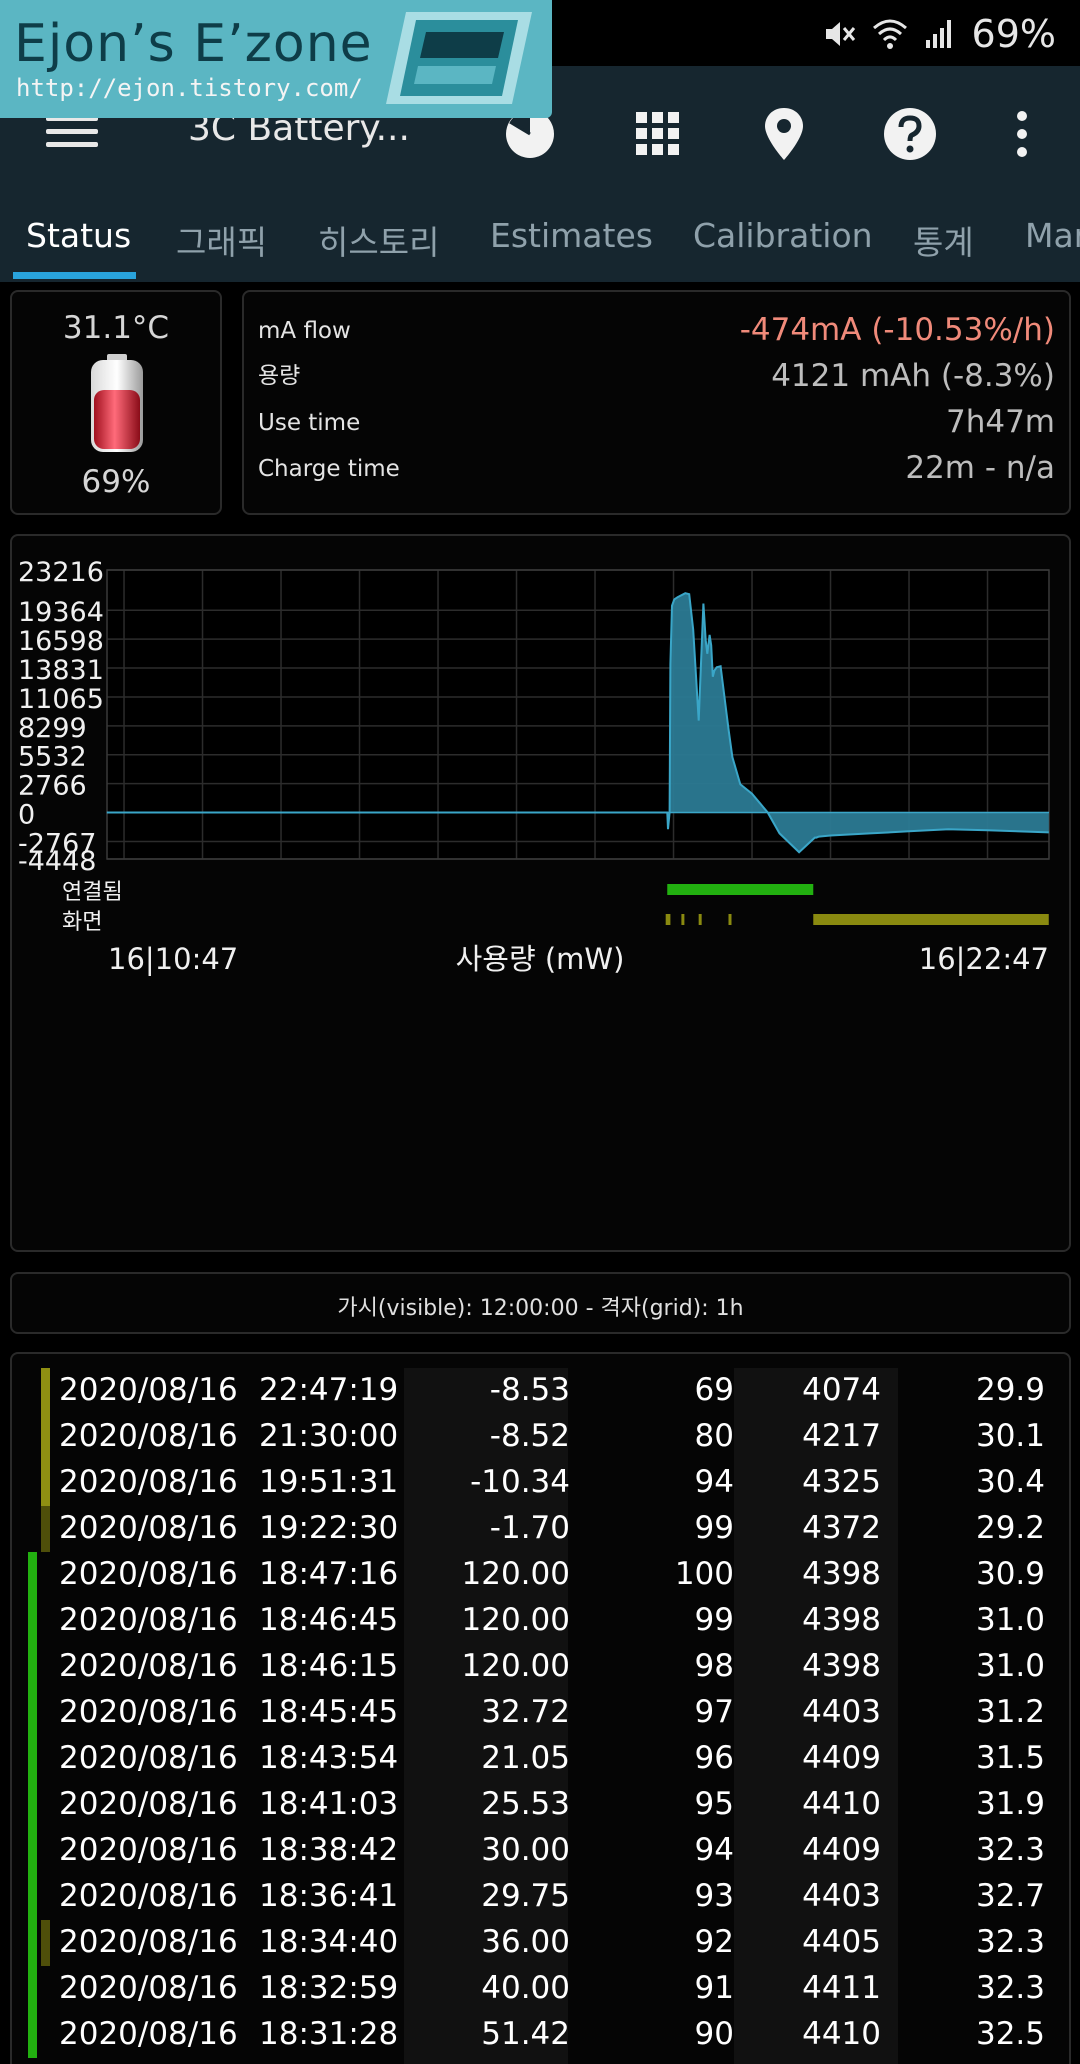 The height and width of the screenshot is (2064, 1080). What do you see at coordinates (840, 34) in the screenshot?
I see `mute-icon` at bounding box center [840, 34].